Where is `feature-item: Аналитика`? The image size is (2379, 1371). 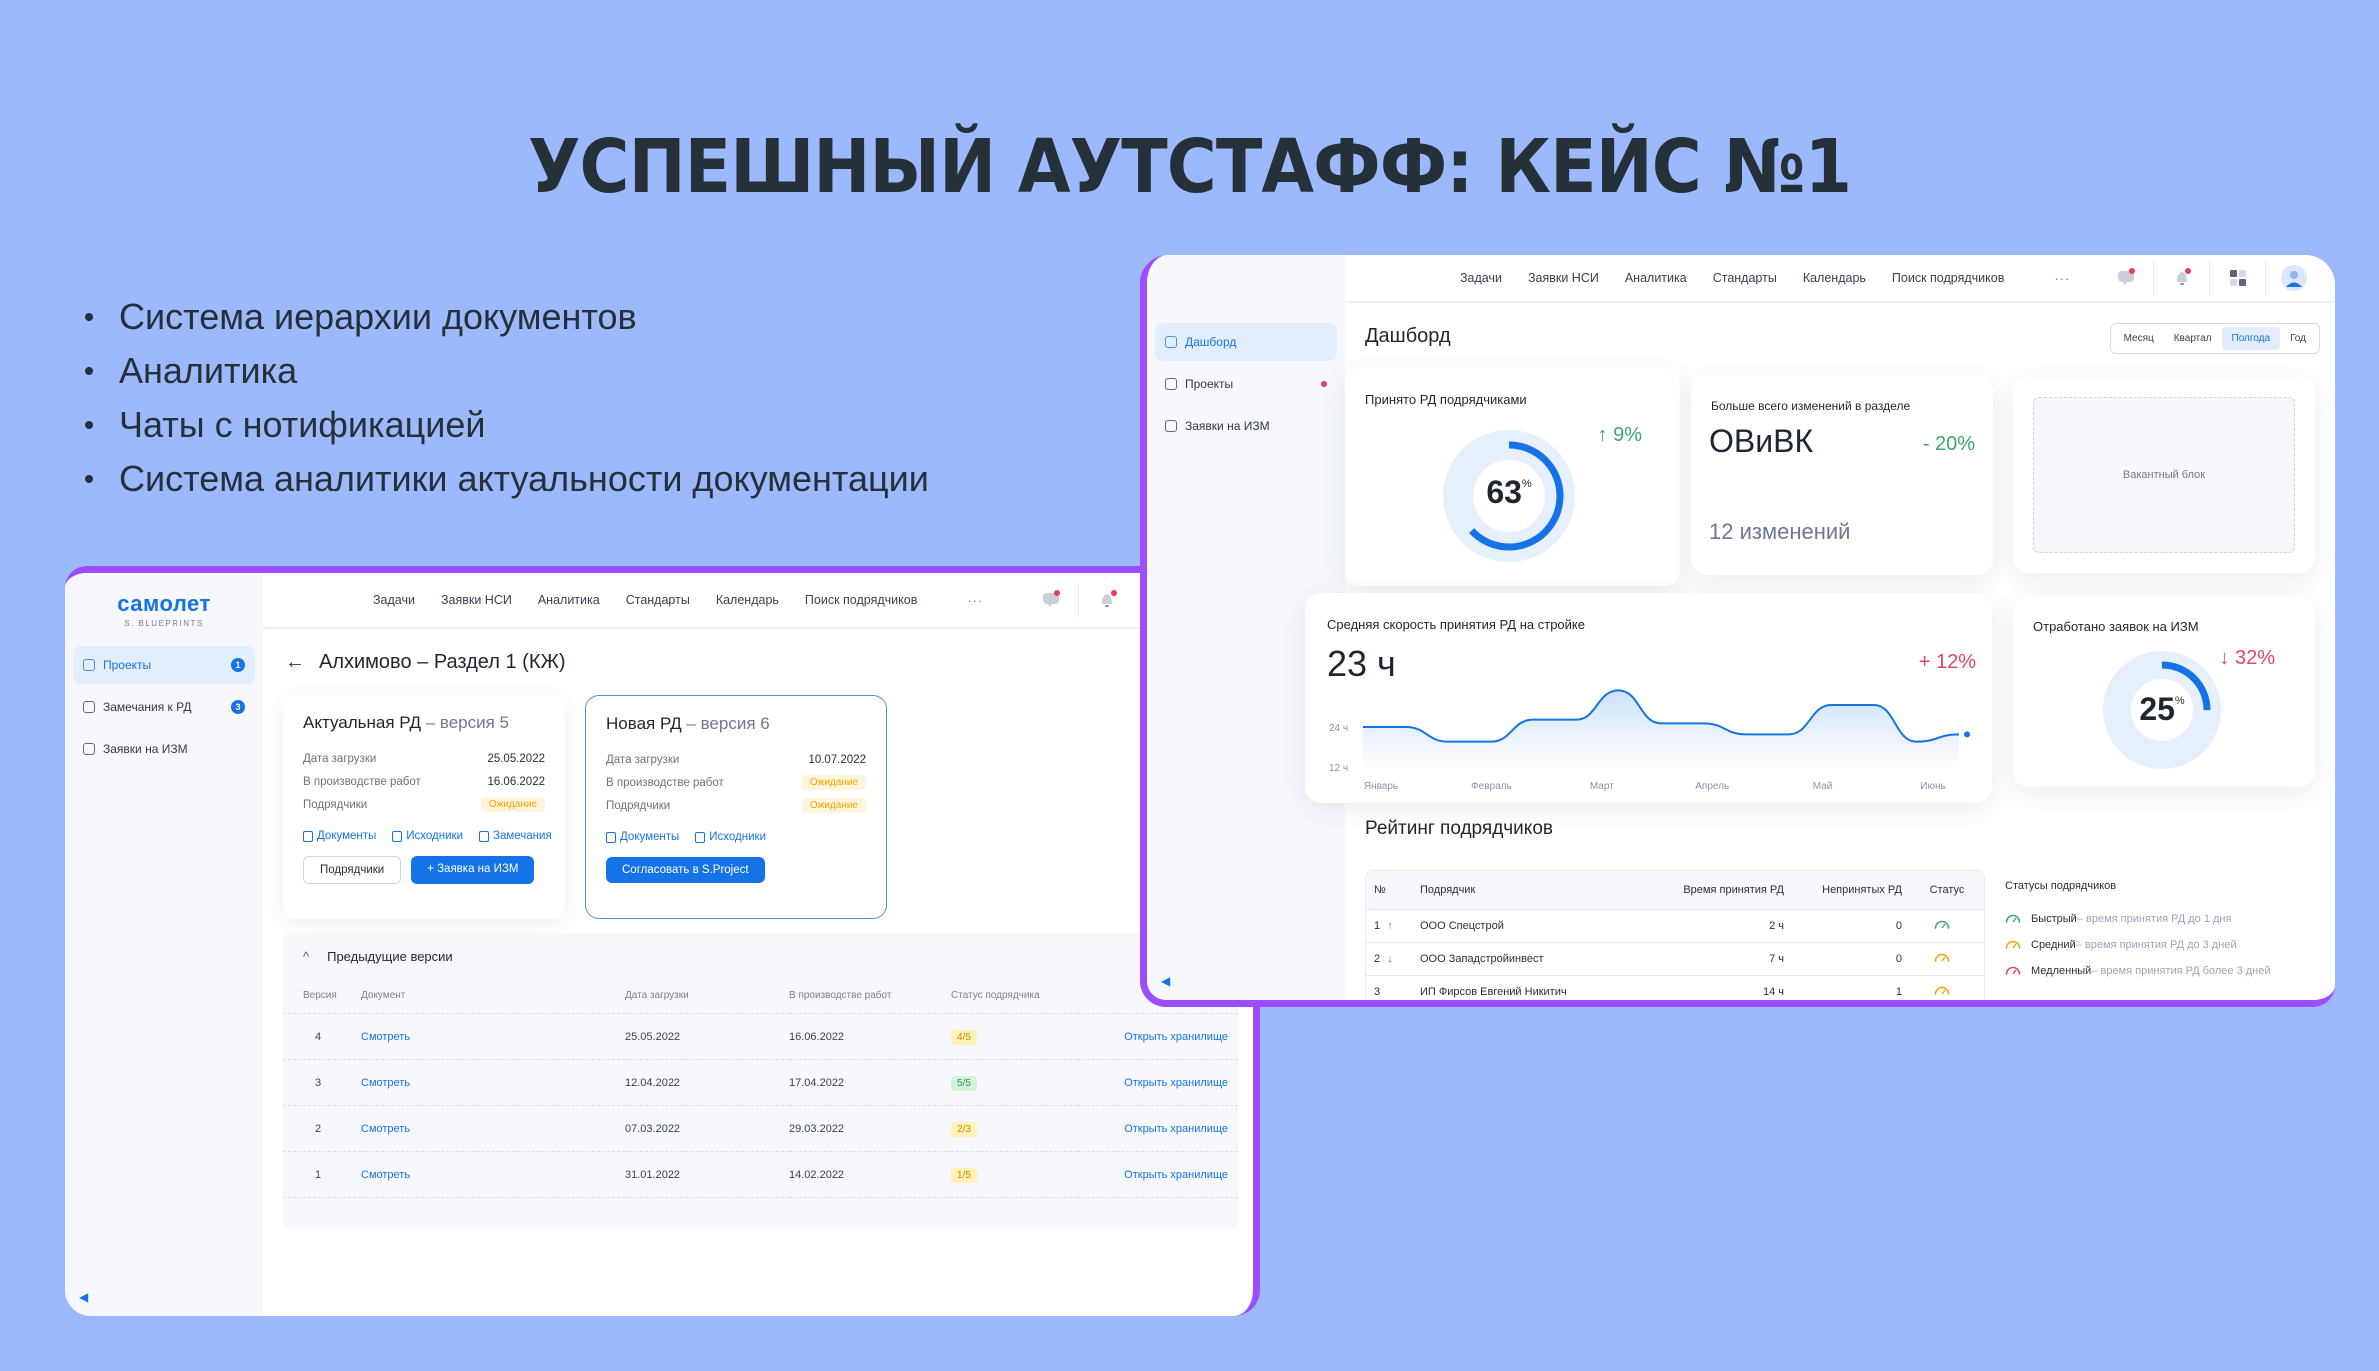
feature-item: Аналитика is located at coordinates (507, 371).